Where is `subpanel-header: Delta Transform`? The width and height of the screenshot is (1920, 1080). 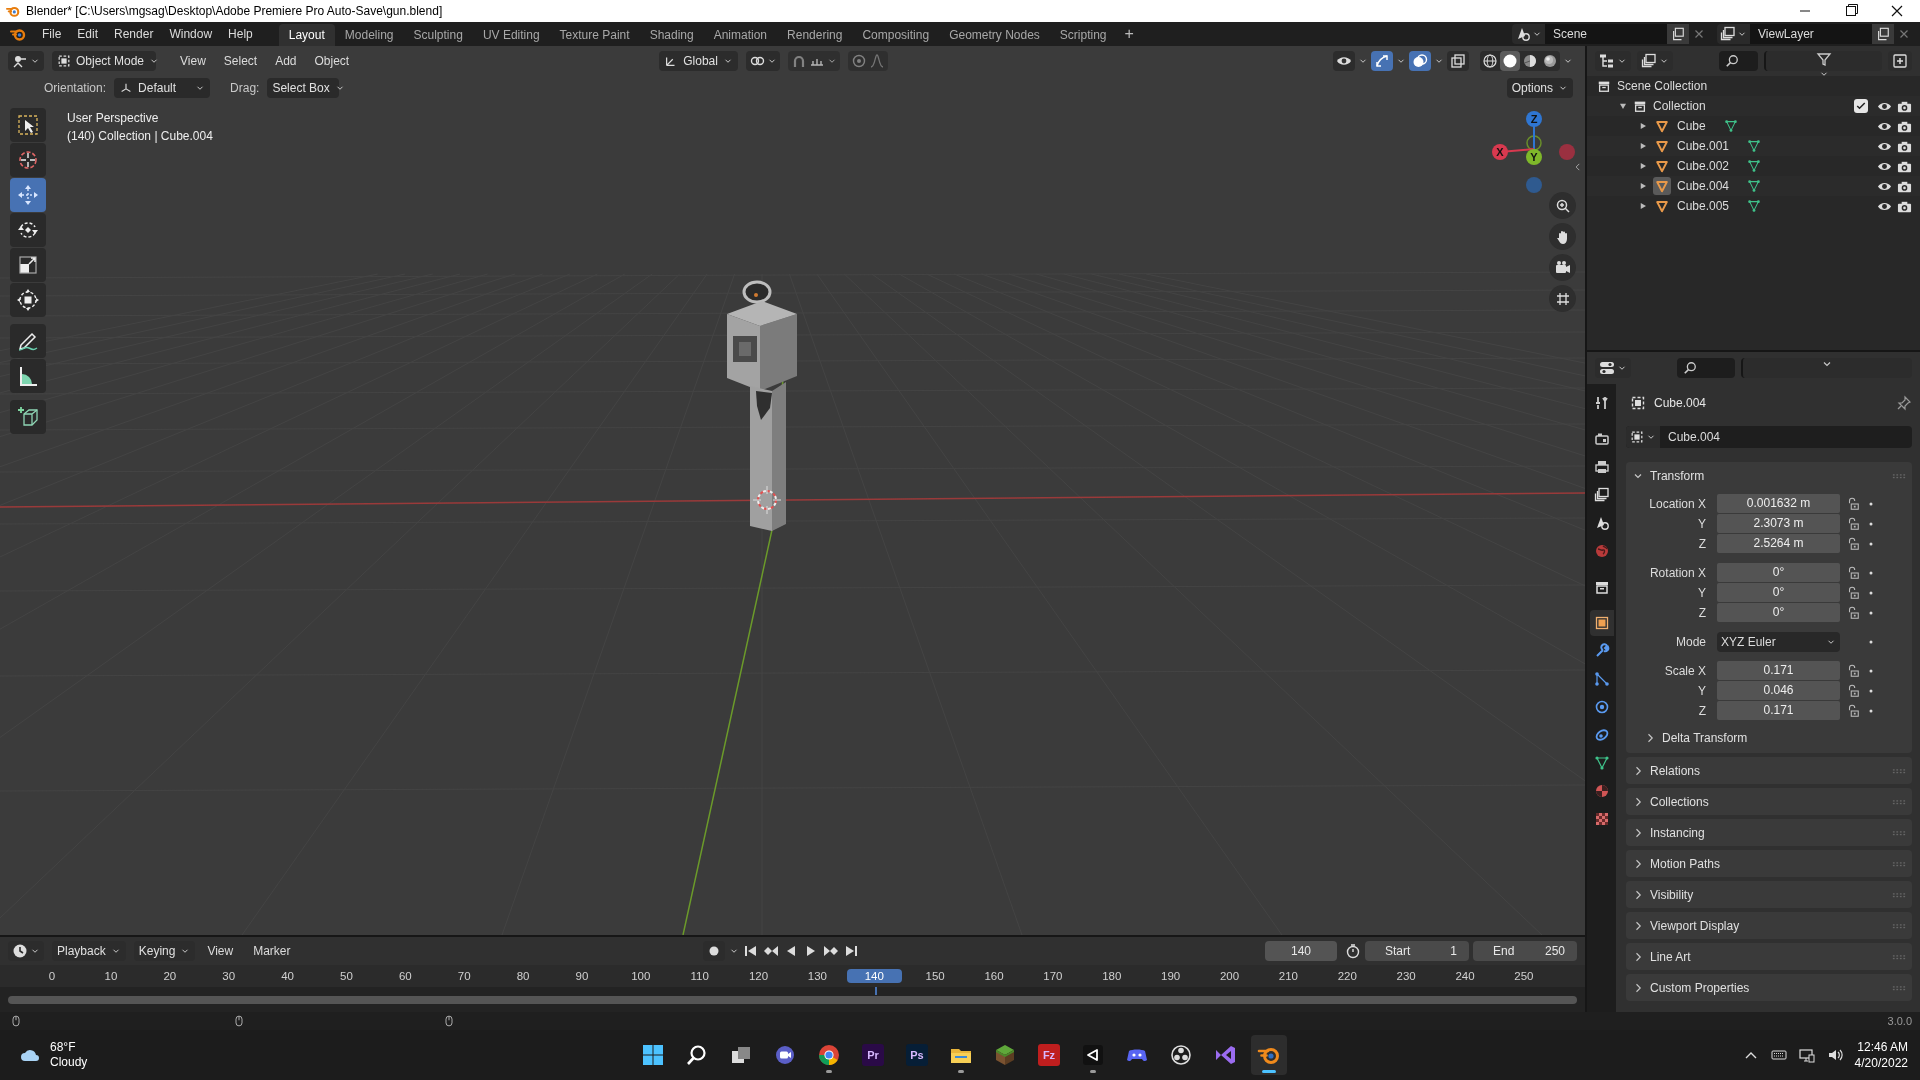
subpanel-header: Delta Transform is located at coordinates (1769, 738).